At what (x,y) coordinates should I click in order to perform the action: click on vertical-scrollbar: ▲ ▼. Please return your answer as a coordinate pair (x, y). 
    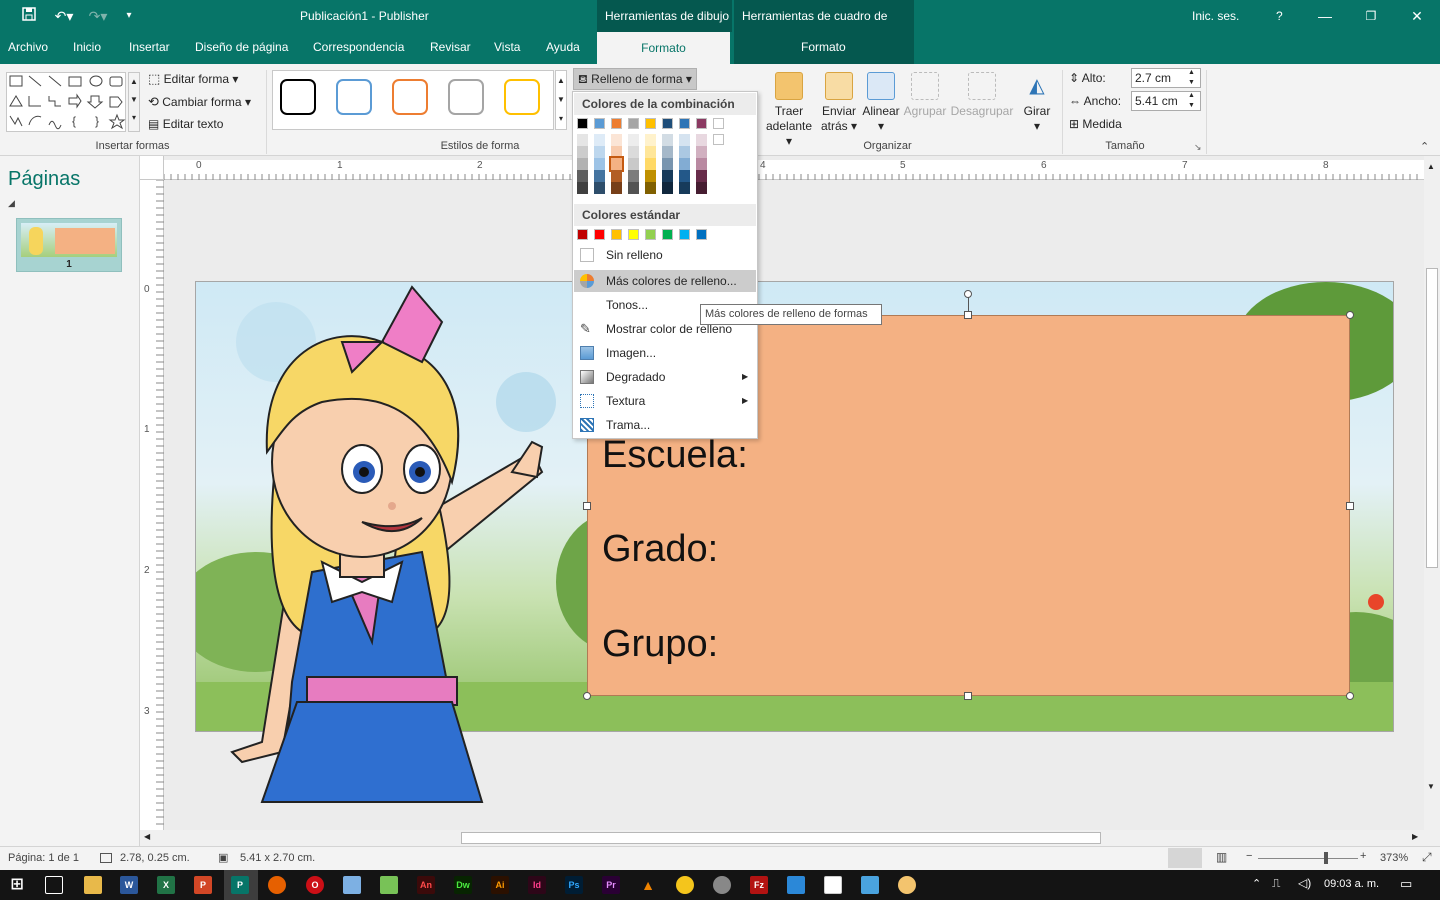
    Looking at the image, I should click on (1432, 501).